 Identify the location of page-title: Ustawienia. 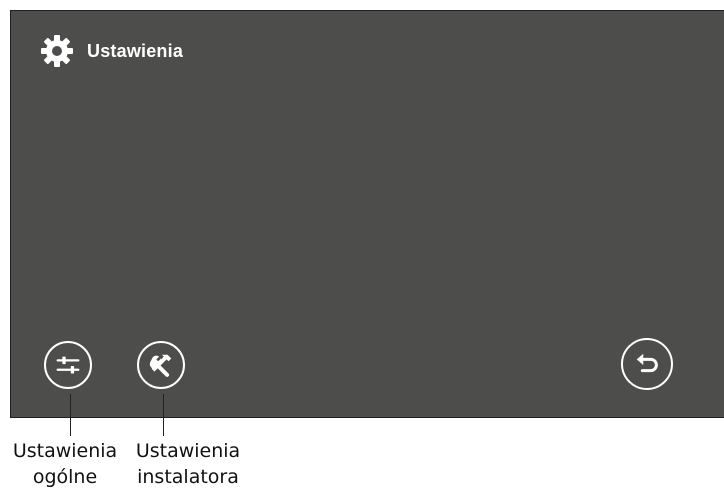
(135, 50).